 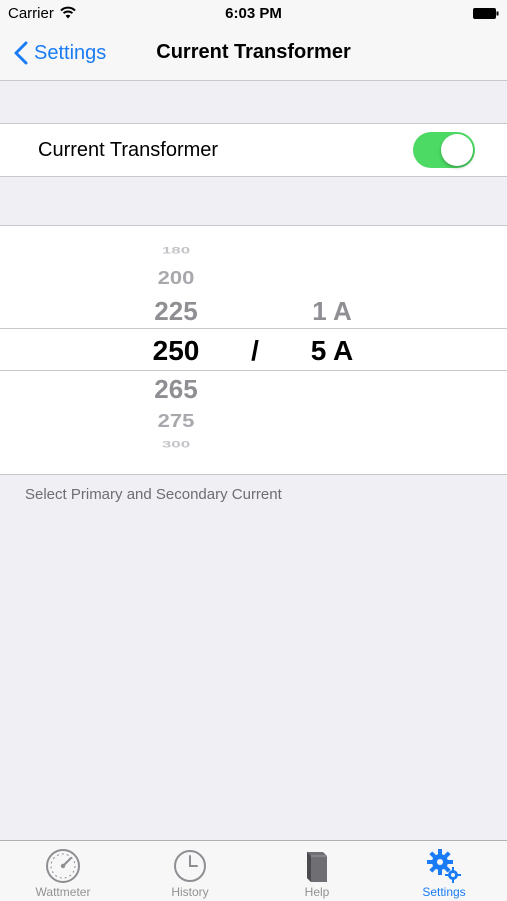 I want to click on tab-bar: Wattmeter History Help Settings, so click(x=253, y=870).